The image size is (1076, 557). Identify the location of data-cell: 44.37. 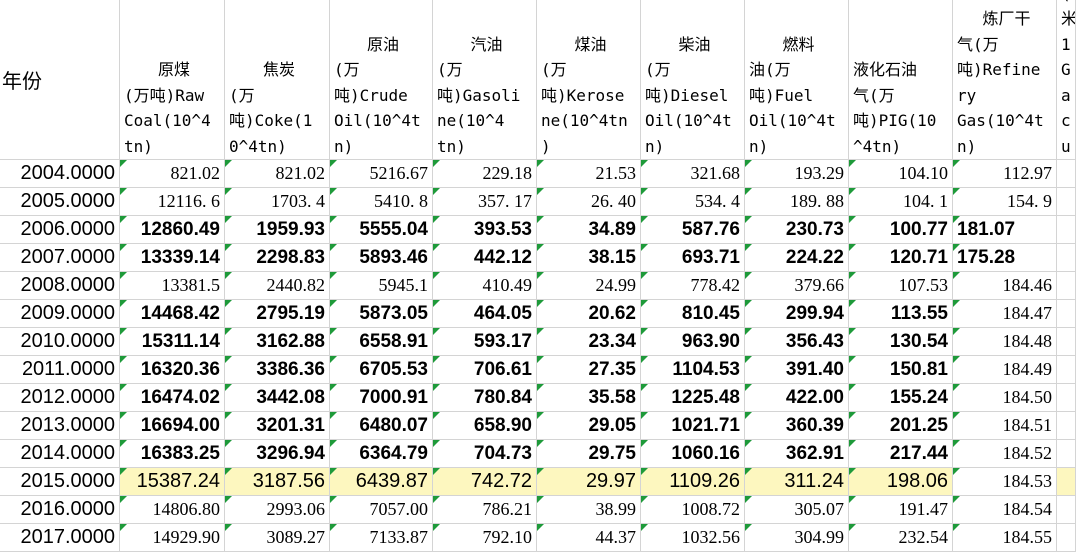
(589, 538).